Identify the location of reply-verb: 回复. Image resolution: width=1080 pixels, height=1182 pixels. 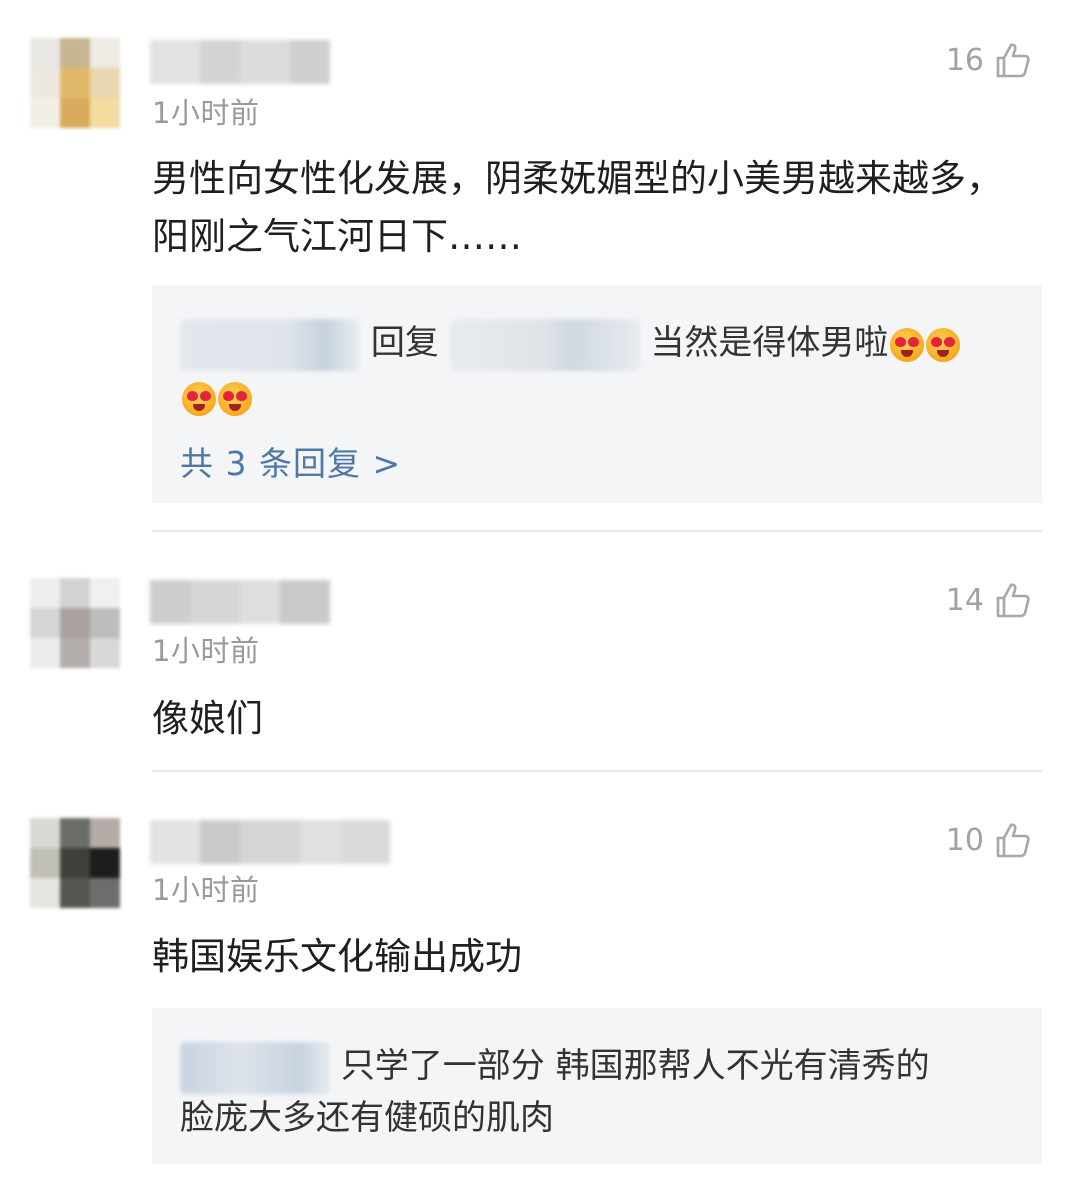
(404, 343).